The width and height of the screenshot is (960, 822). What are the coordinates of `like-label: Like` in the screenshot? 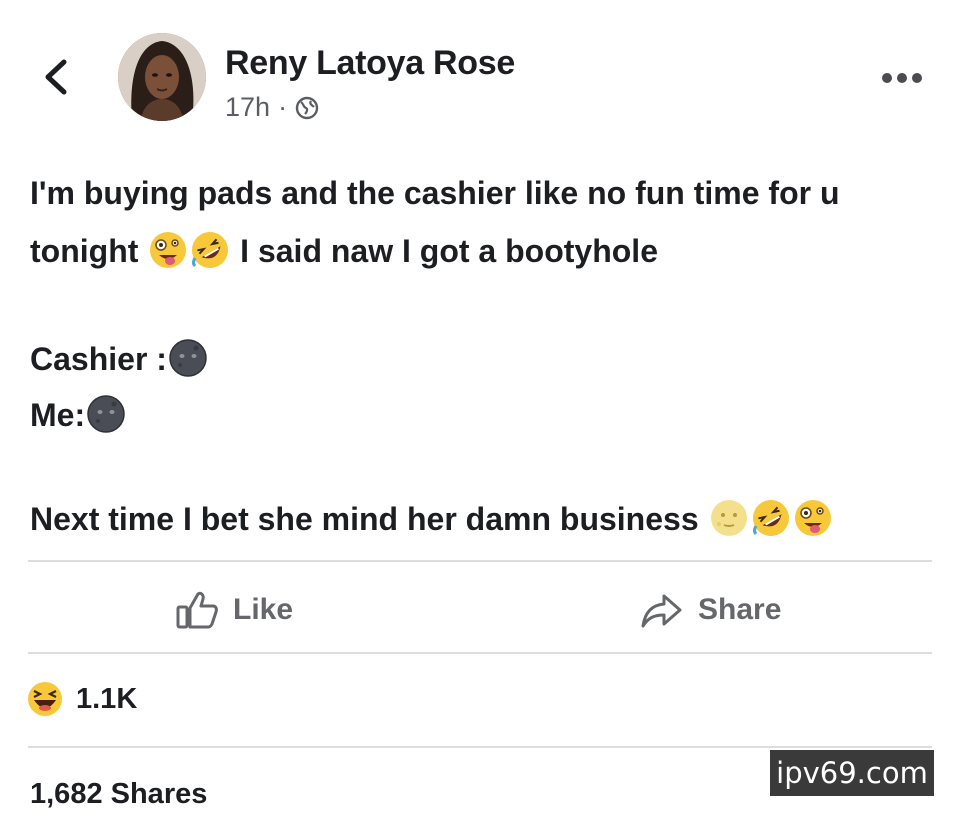 It's located at (263, 609).